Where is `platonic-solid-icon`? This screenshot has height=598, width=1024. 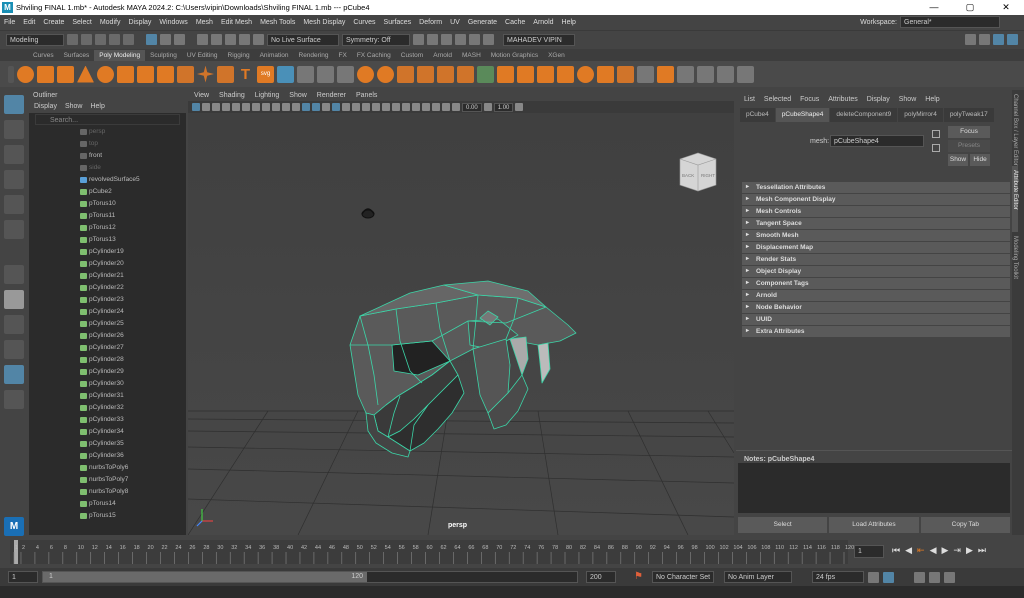 platonic-solid-icon is located at coordinates (165, 74).